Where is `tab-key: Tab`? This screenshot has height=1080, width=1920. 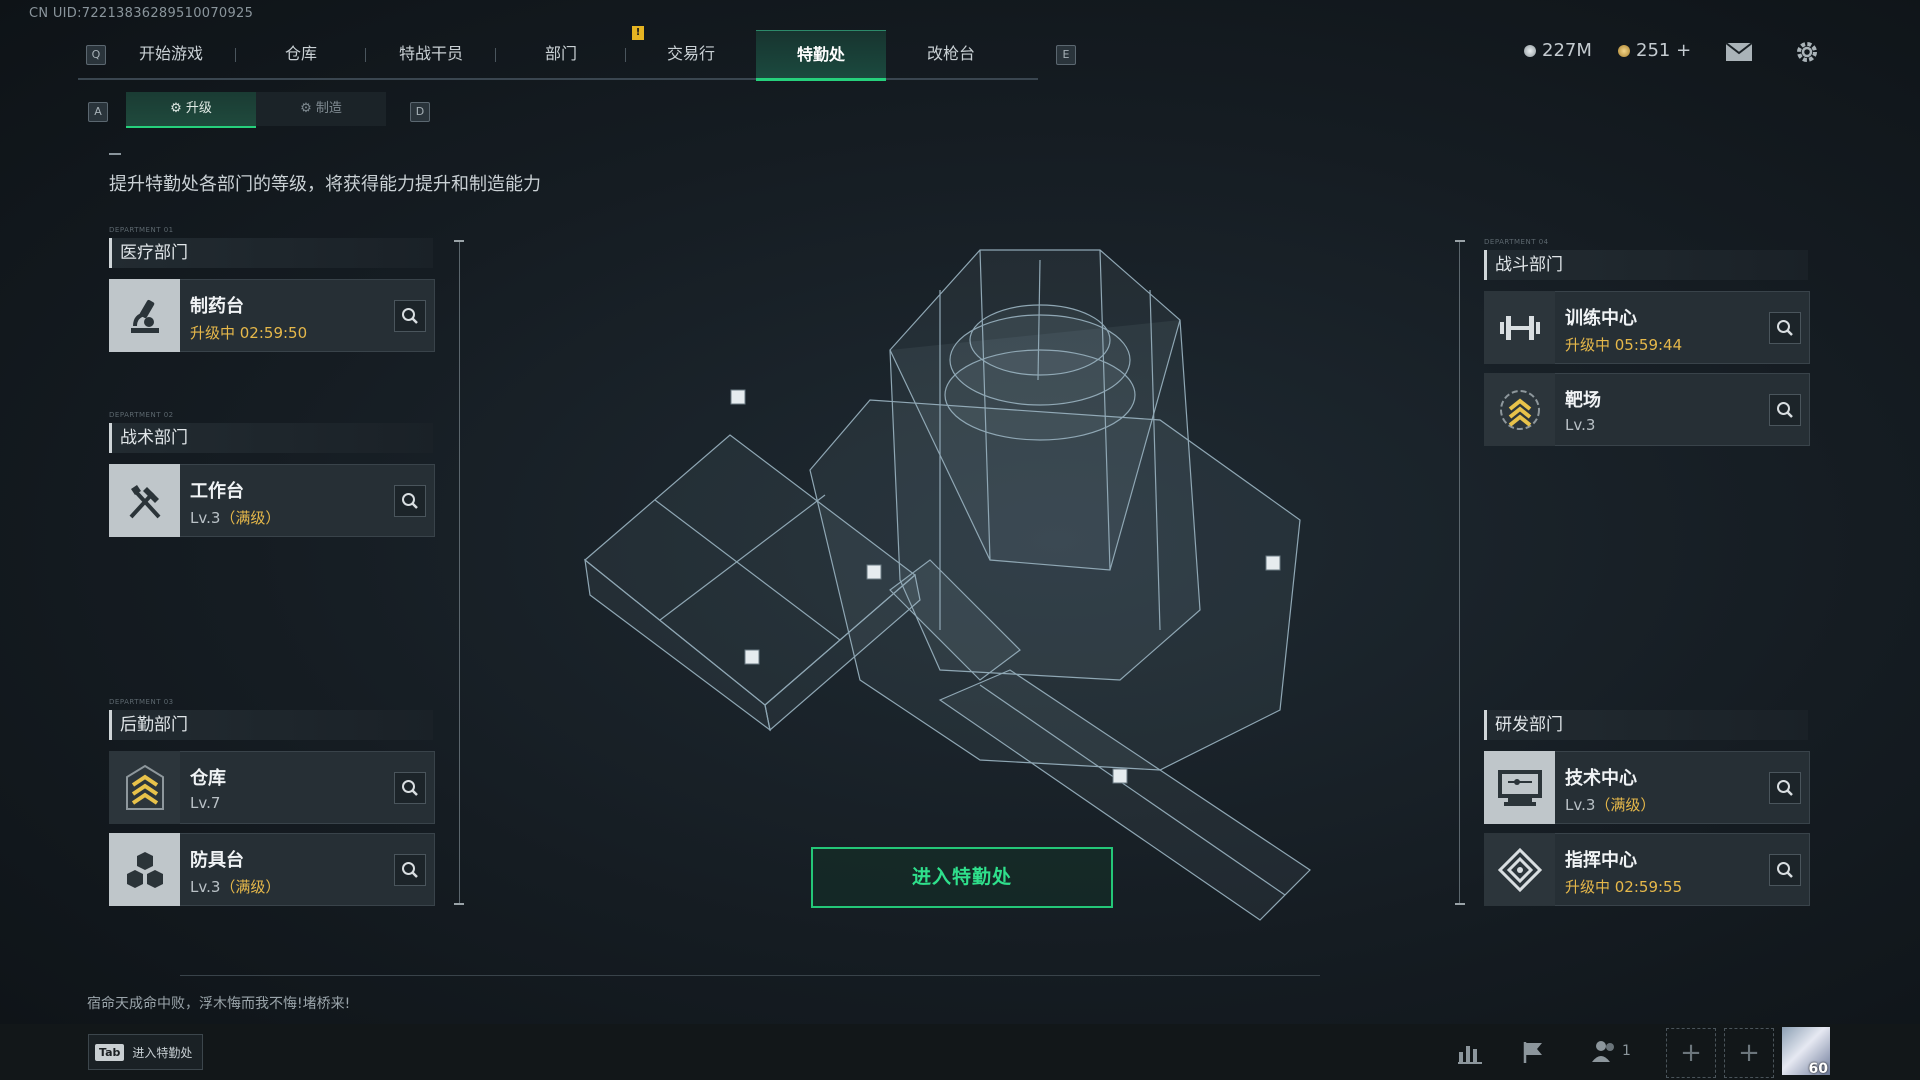
tab-key: Tab is located at coordinates (110, 1052).